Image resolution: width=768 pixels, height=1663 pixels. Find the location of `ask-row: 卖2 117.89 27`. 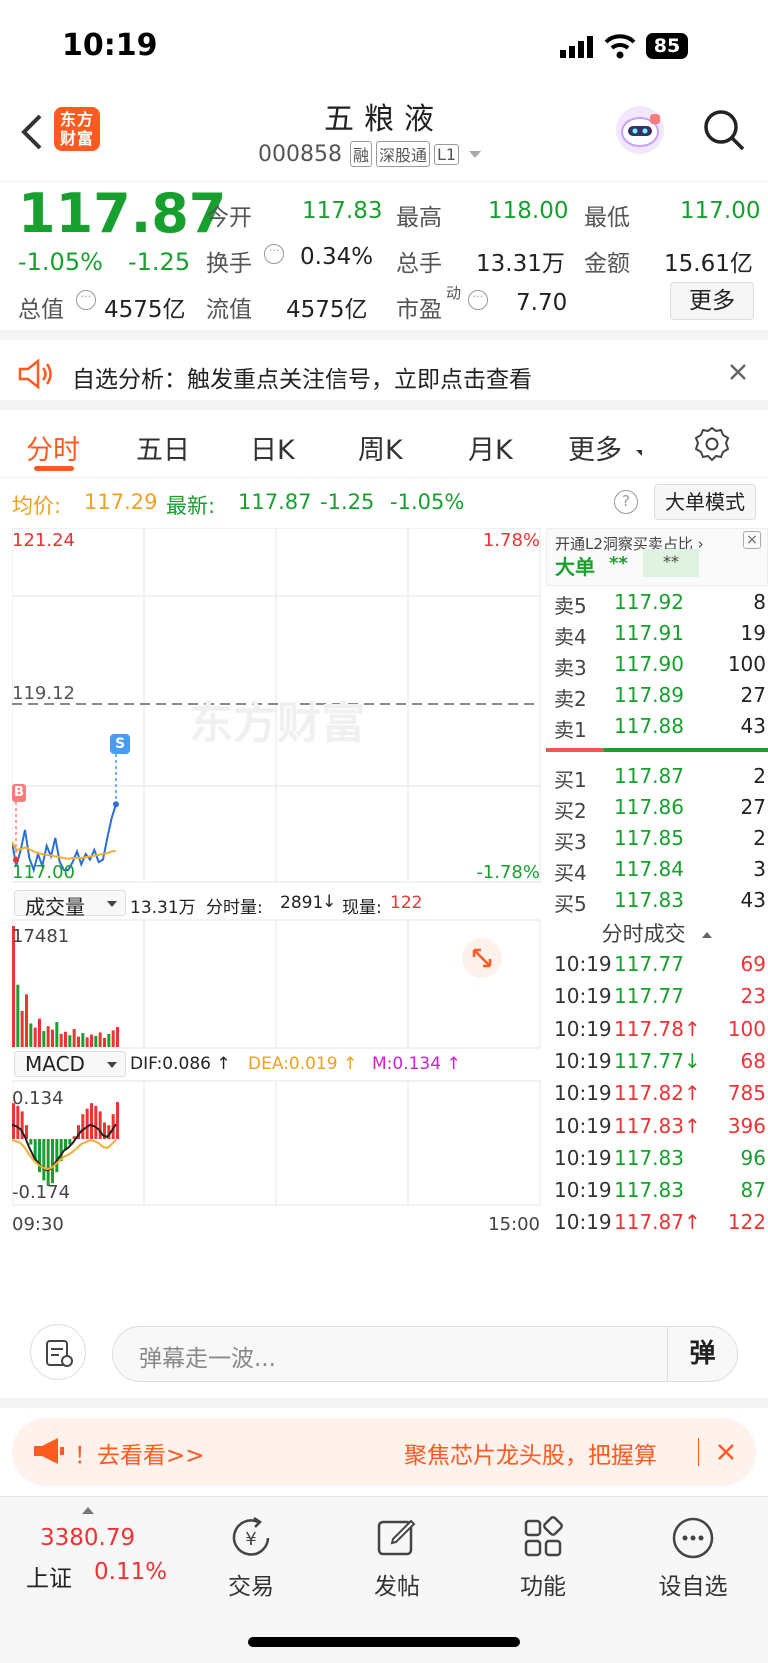

ask-row: 卖2 117.89 27 is located at coordinates (660, 699).